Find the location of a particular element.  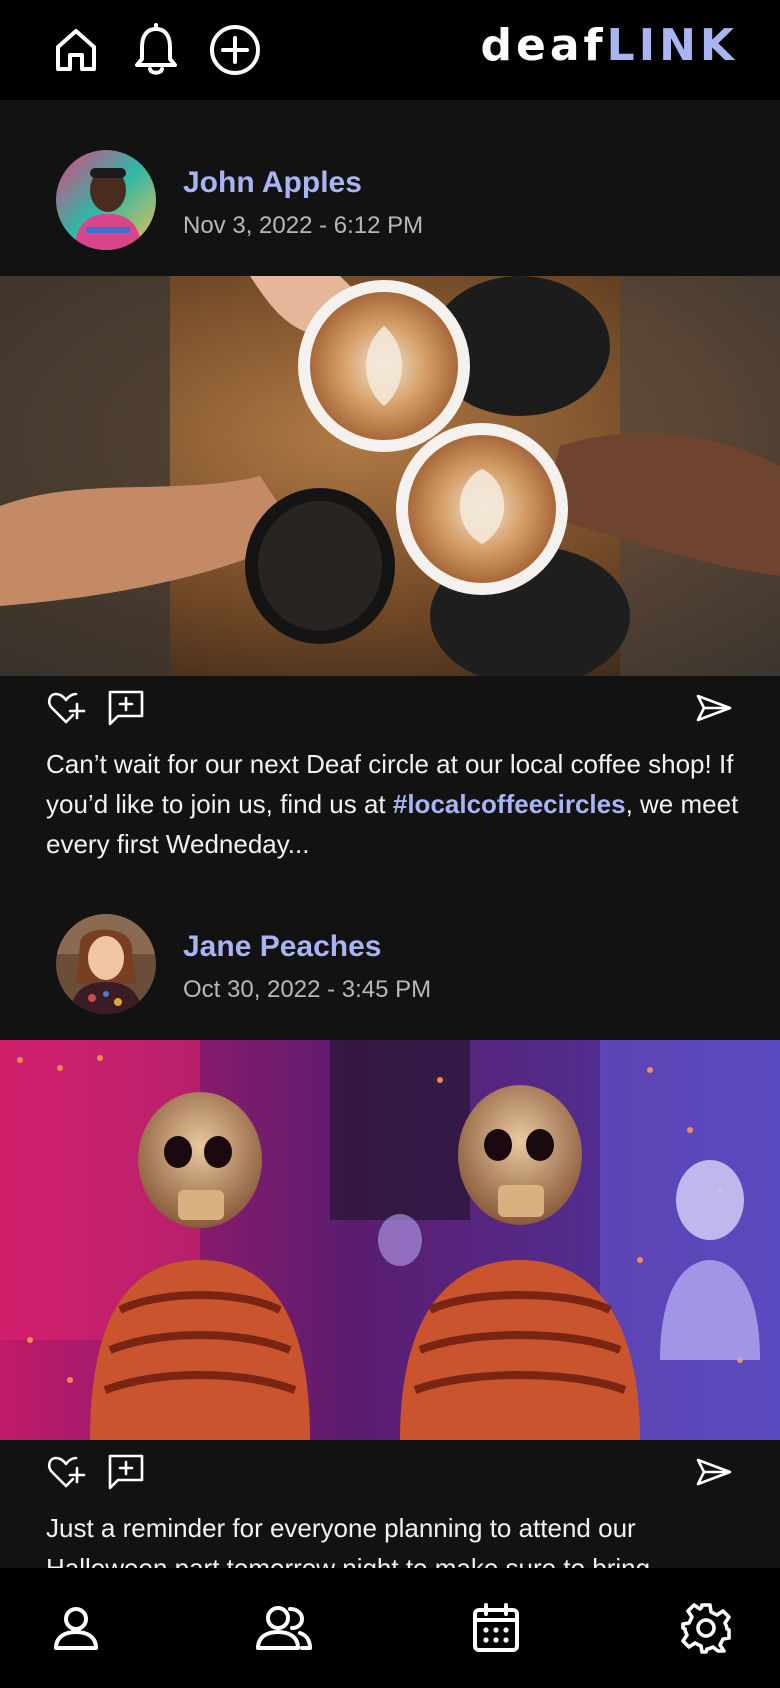

settings-button is located at coordinates (706, 1628).